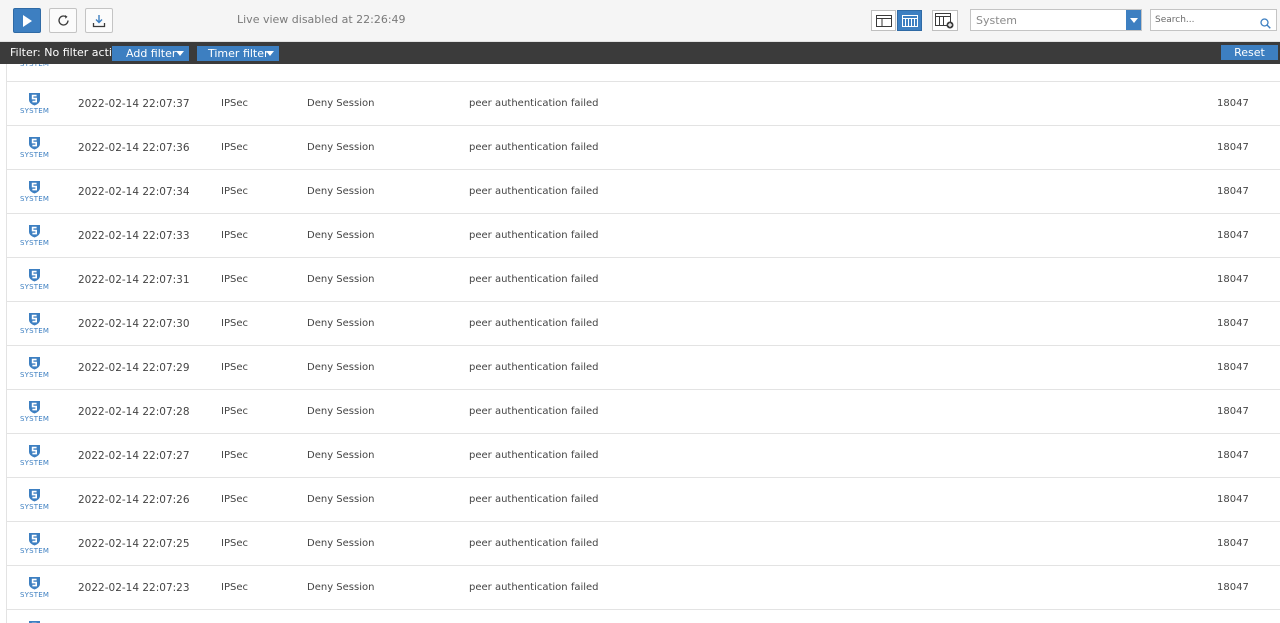 The width and height of the screenshot is (1280, 623). Describe the element at coordinates (99, 20) in the screenshot. I see `download-button` at that location.